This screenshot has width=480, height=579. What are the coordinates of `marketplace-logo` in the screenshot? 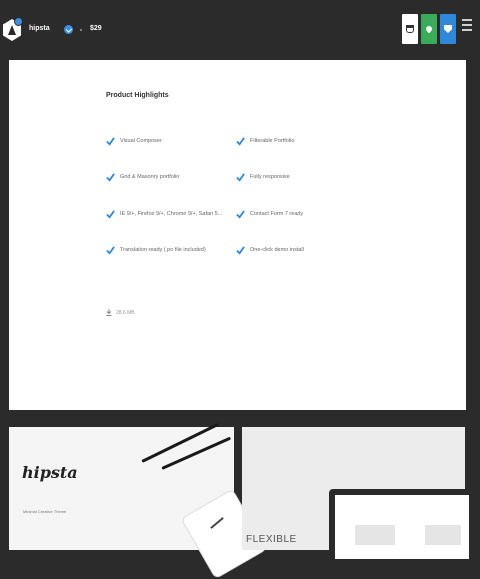 It's located at (13, 30).